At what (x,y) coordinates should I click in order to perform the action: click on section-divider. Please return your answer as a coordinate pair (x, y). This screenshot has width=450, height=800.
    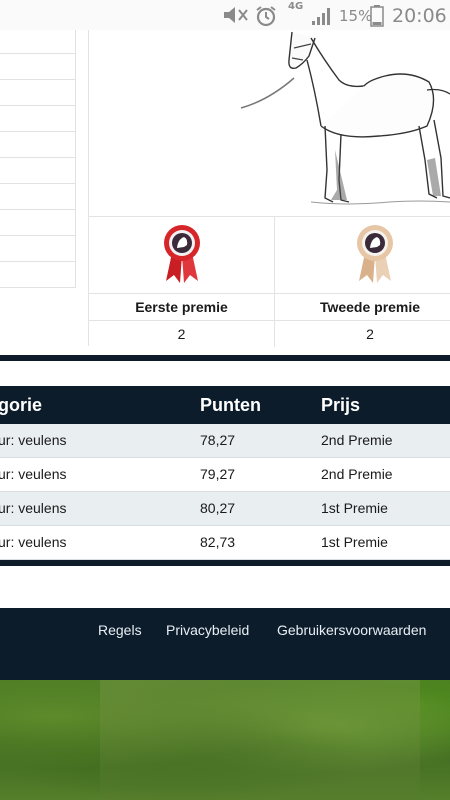
    Looking at the image, I should click on (225, 358).